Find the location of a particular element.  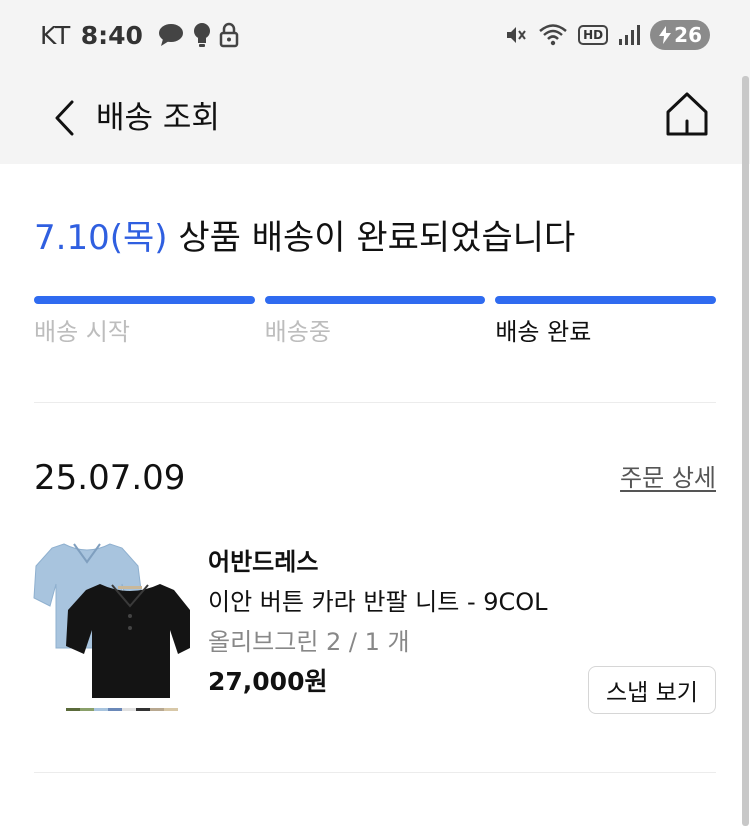

mute-icon is located at coordinates (516, 35).